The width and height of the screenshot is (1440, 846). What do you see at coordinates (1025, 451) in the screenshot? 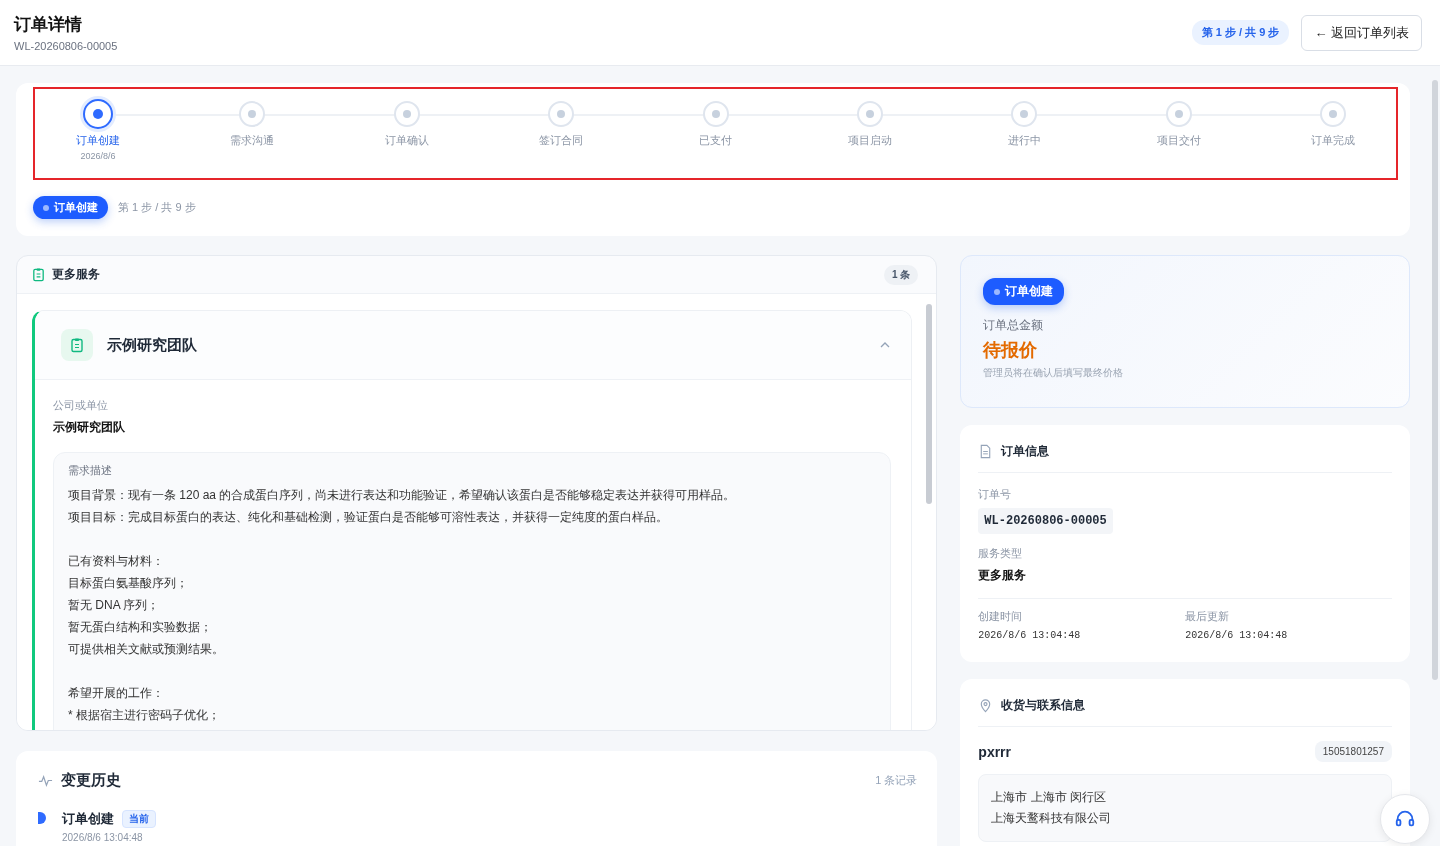
I see `card-title: 订单信息` at bounding box center [1025, 451].